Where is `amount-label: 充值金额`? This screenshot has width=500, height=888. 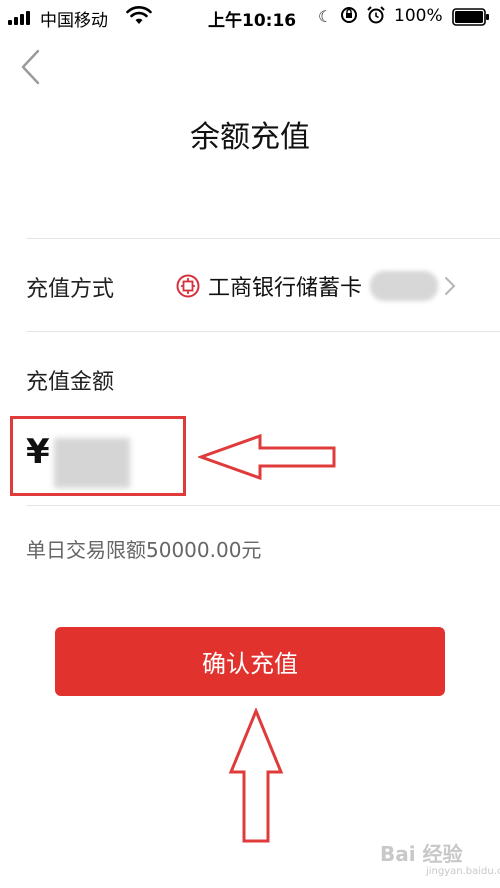
amount-label: 充值金额 is located at coordinates (70, 382).